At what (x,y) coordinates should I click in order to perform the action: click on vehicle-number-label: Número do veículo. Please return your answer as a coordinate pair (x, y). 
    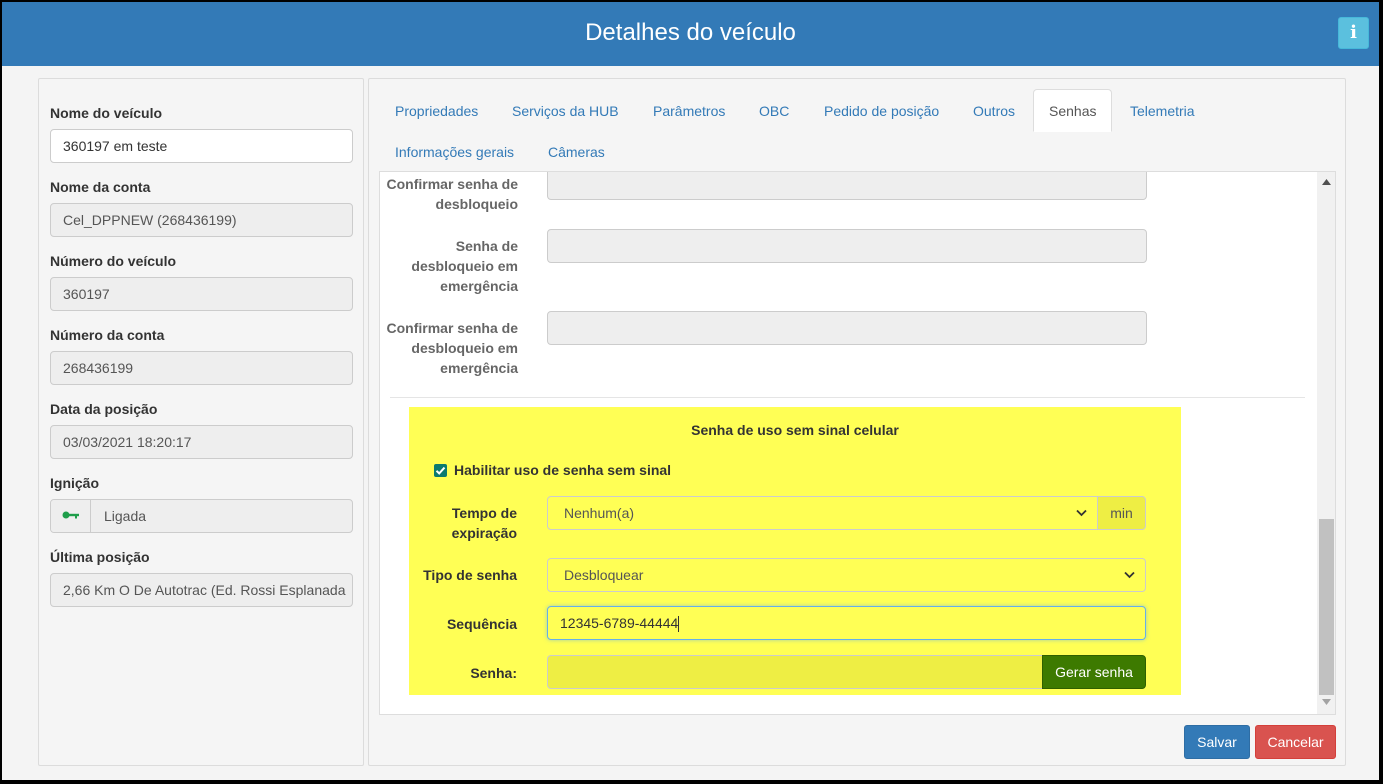
    Looking at the image, I should click on (113, 261).